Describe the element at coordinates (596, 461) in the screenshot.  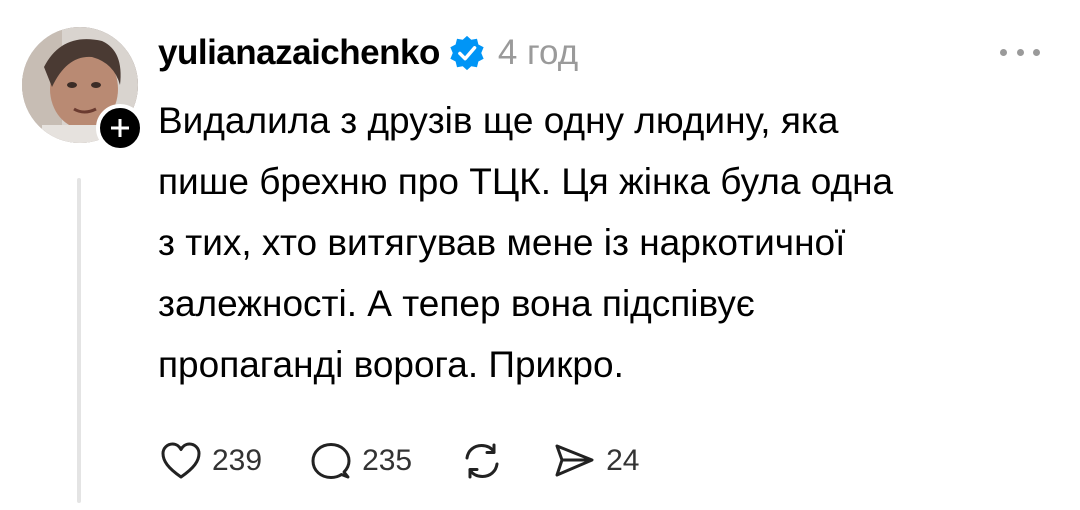
I see `share-button: 24` at that location.